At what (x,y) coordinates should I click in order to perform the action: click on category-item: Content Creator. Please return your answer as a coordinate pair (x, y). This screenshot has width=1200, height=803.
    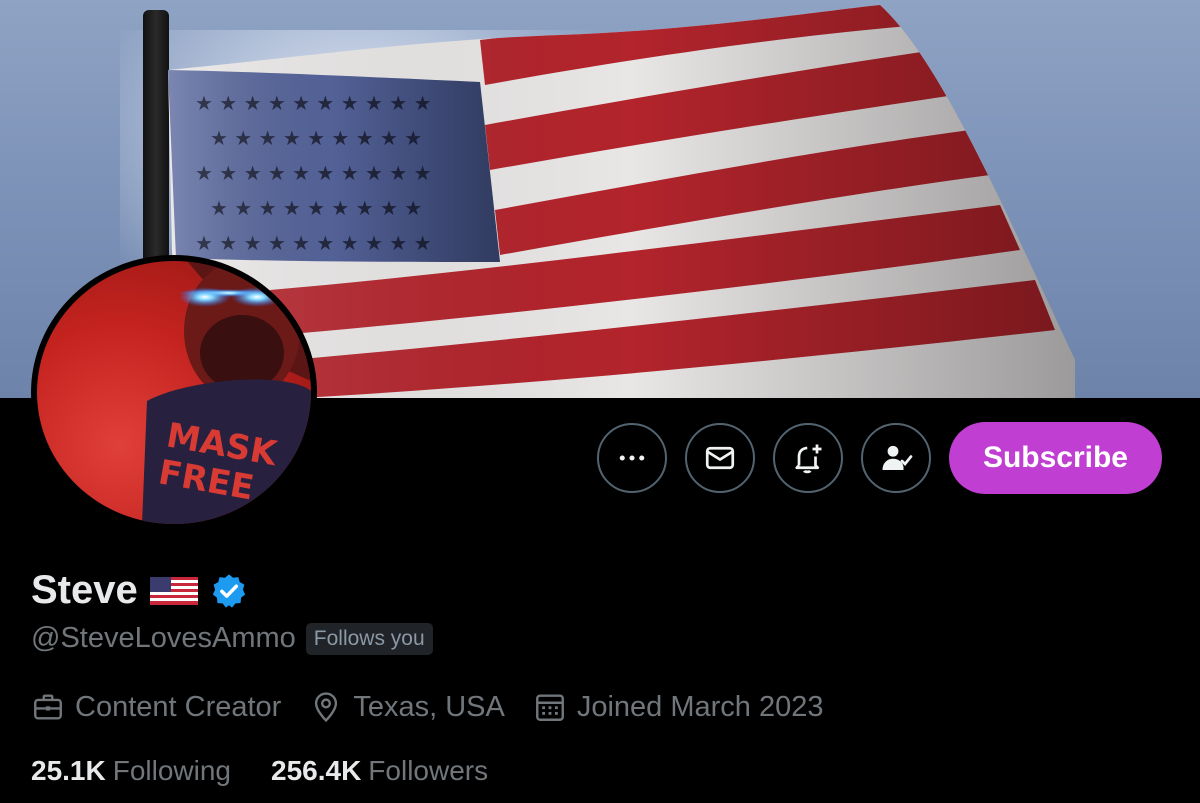
    Looking at the image, I should click on (156, 707).